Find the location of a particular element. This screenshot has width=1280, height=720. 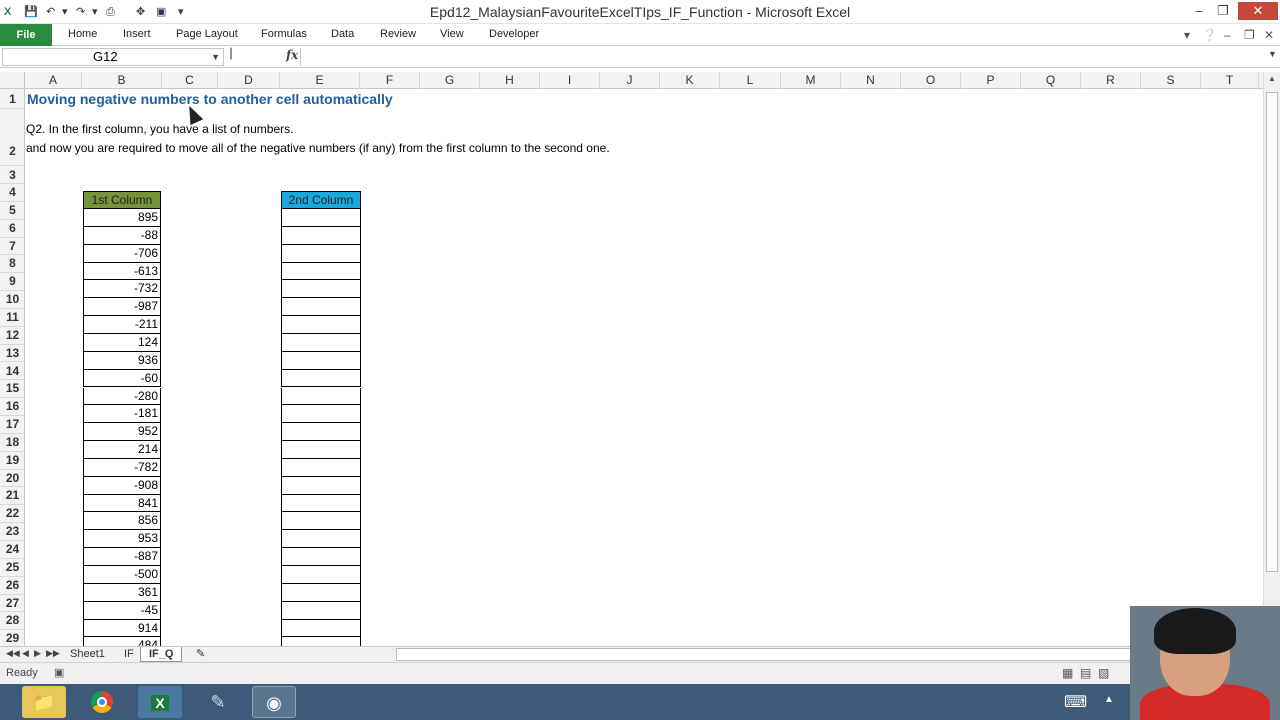

sheet-tab-if: IF is located at coordinates (129, 654).